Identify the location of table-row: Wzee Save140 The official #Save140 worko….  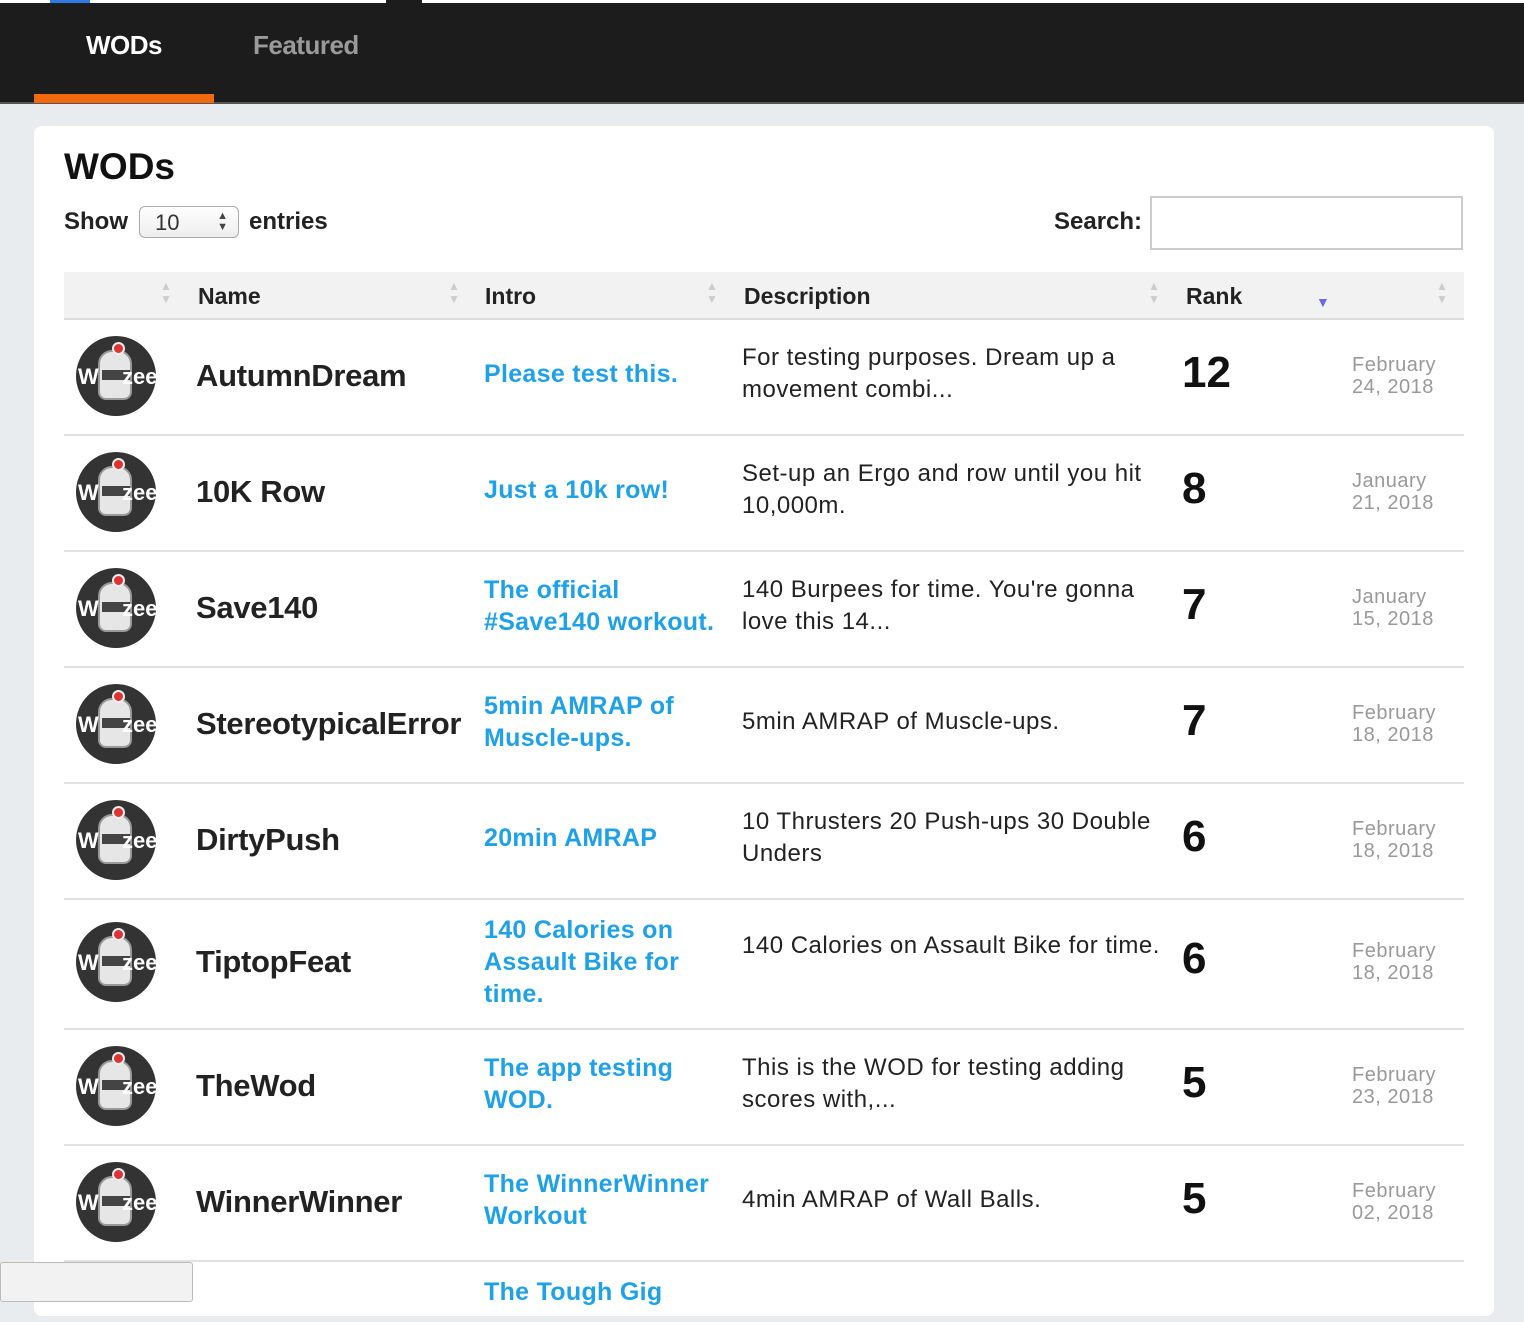
(764, 610).